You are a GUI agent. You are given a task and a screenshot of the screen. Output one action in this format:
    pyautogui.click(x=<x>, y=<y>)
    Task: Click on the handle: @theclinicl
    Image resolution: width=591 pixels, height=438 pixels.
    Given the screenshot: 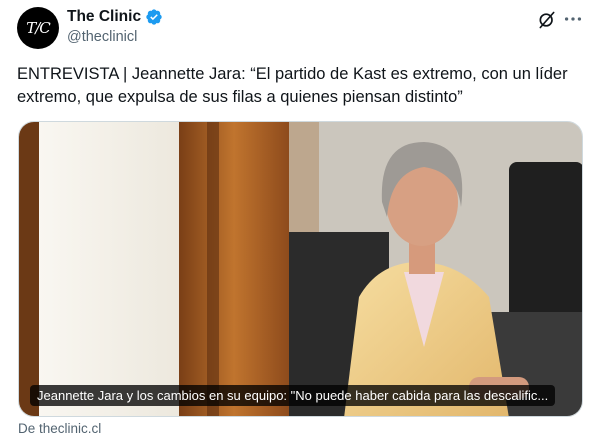 What is the action you would take?
    pyautogui.click(x=102, y=37)
    